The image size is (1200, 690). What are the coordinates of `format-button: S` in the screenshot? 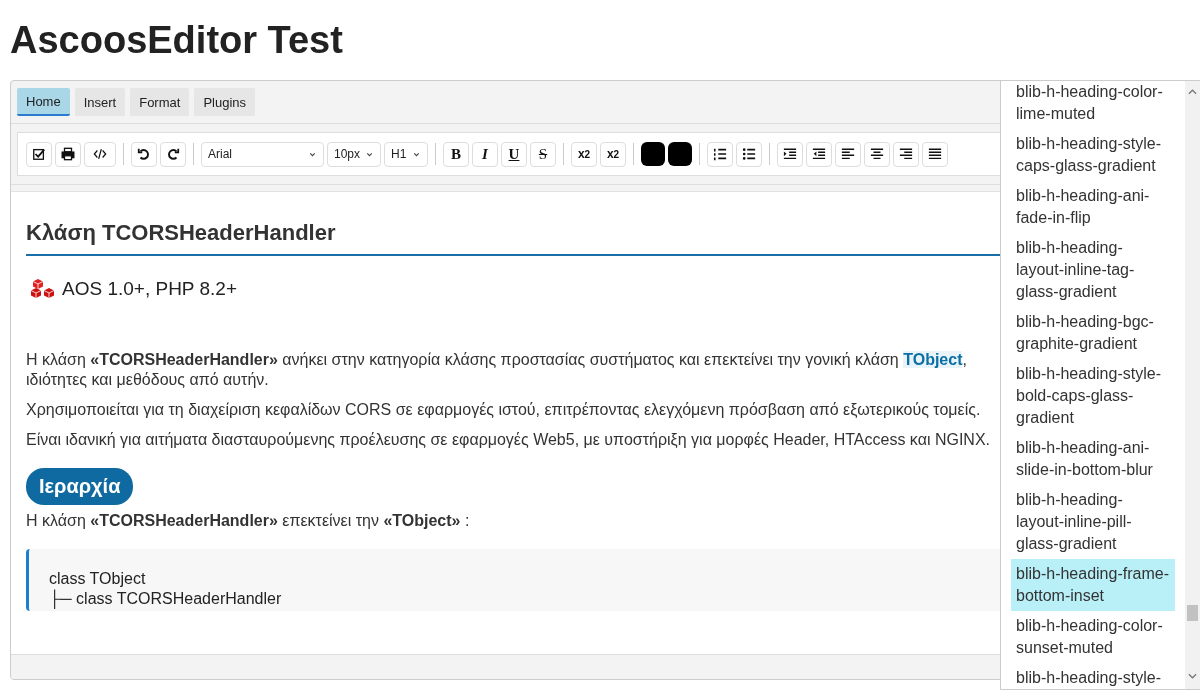 It's located at (543, 154).